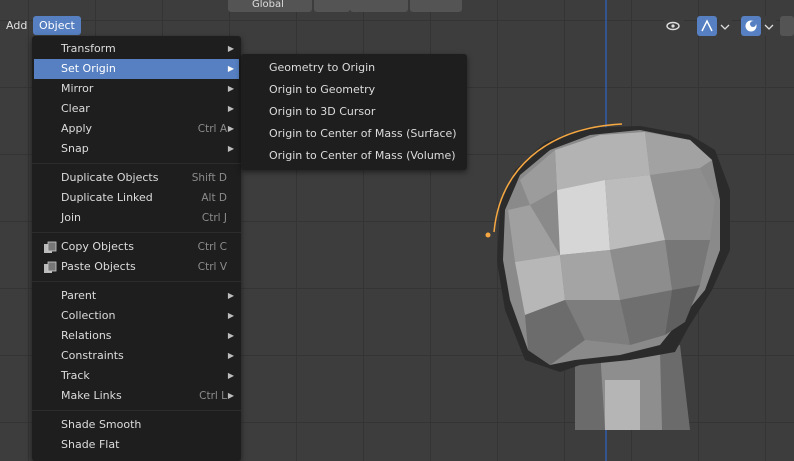 This screenshot has width=794, height=461. What do you see at coordinates (488, 235) in the screenshot?
I see `origin-dot` at bounding box center [488, 235].